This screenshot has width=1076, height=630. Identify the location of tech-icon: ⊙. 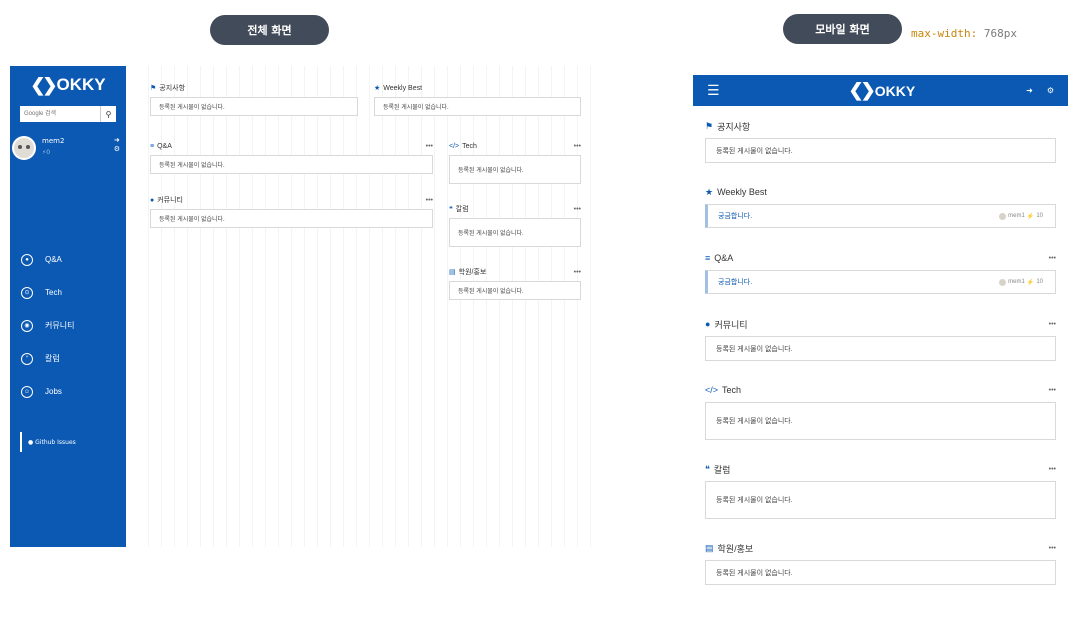
(27, 292).